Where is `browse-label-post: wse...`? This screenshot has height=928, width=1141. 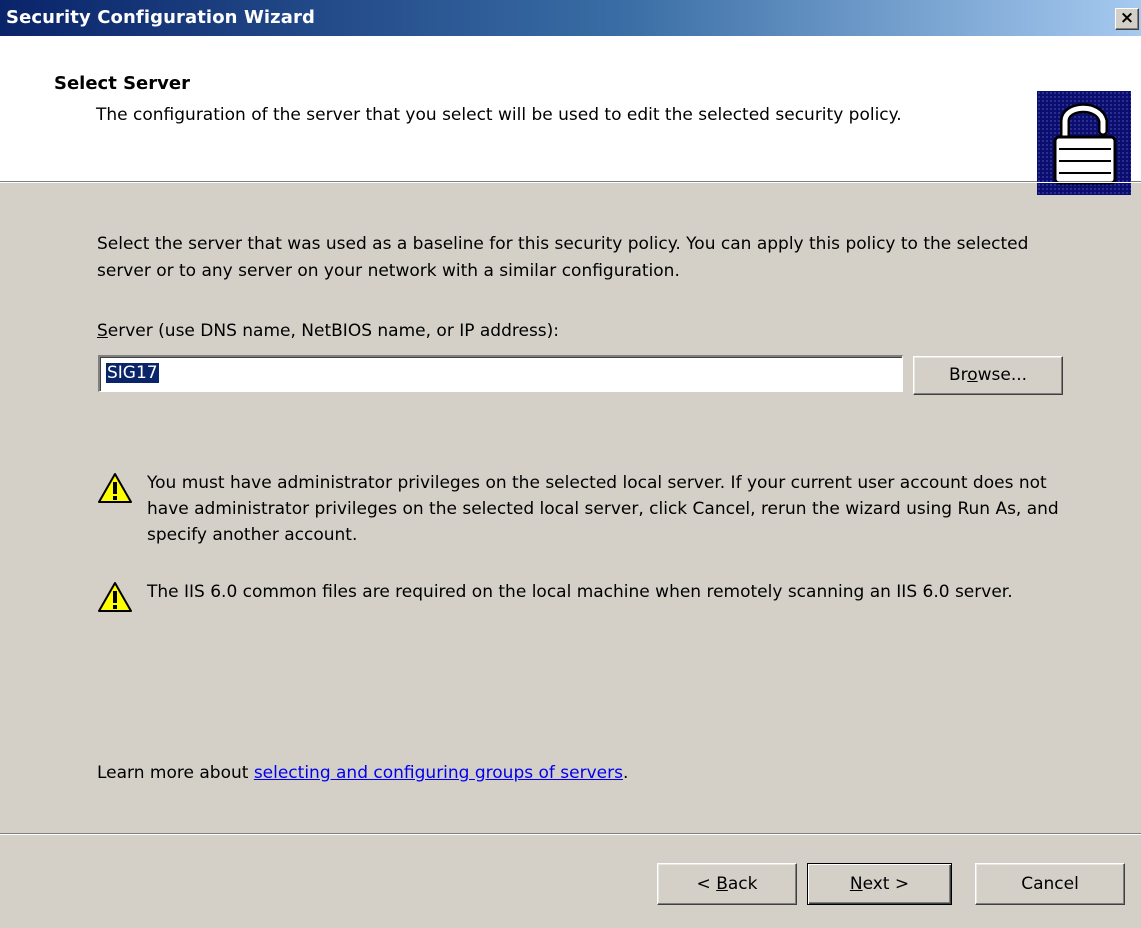 browse-label-post: wse... is located at coordinates (1002, 375).